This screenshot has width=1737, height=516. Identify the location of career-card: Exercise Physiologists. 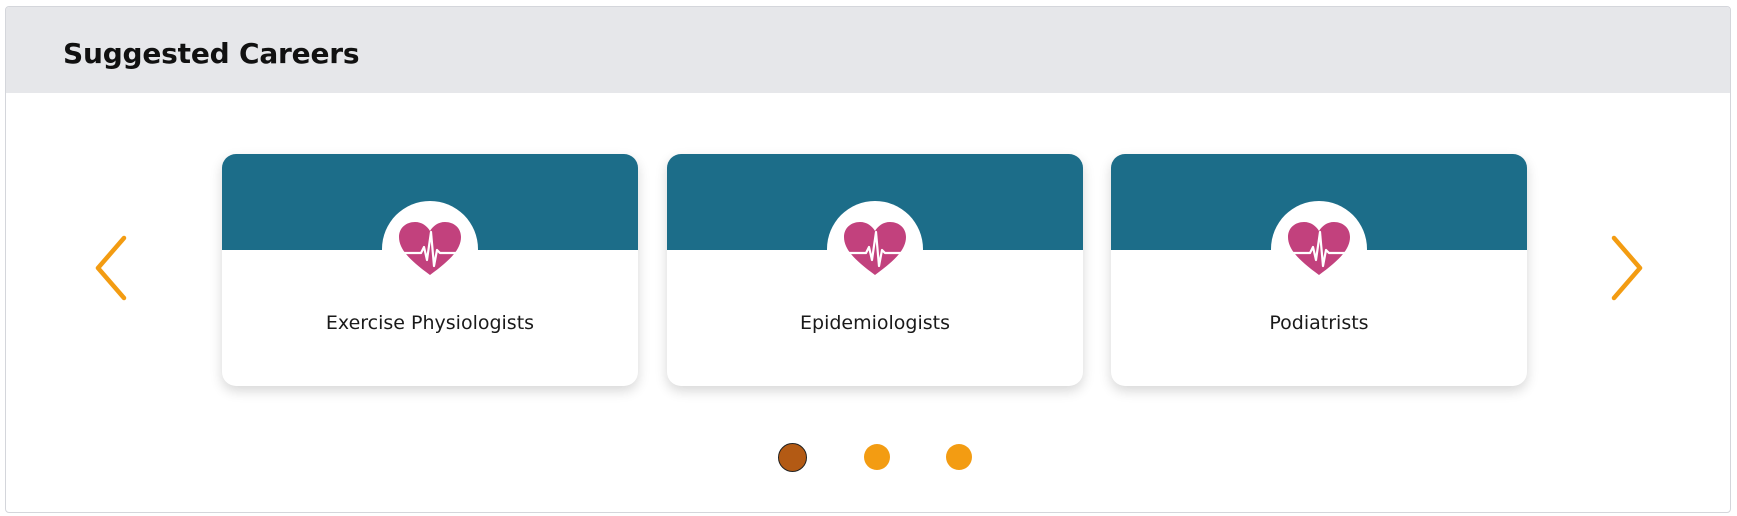
(430, 270).